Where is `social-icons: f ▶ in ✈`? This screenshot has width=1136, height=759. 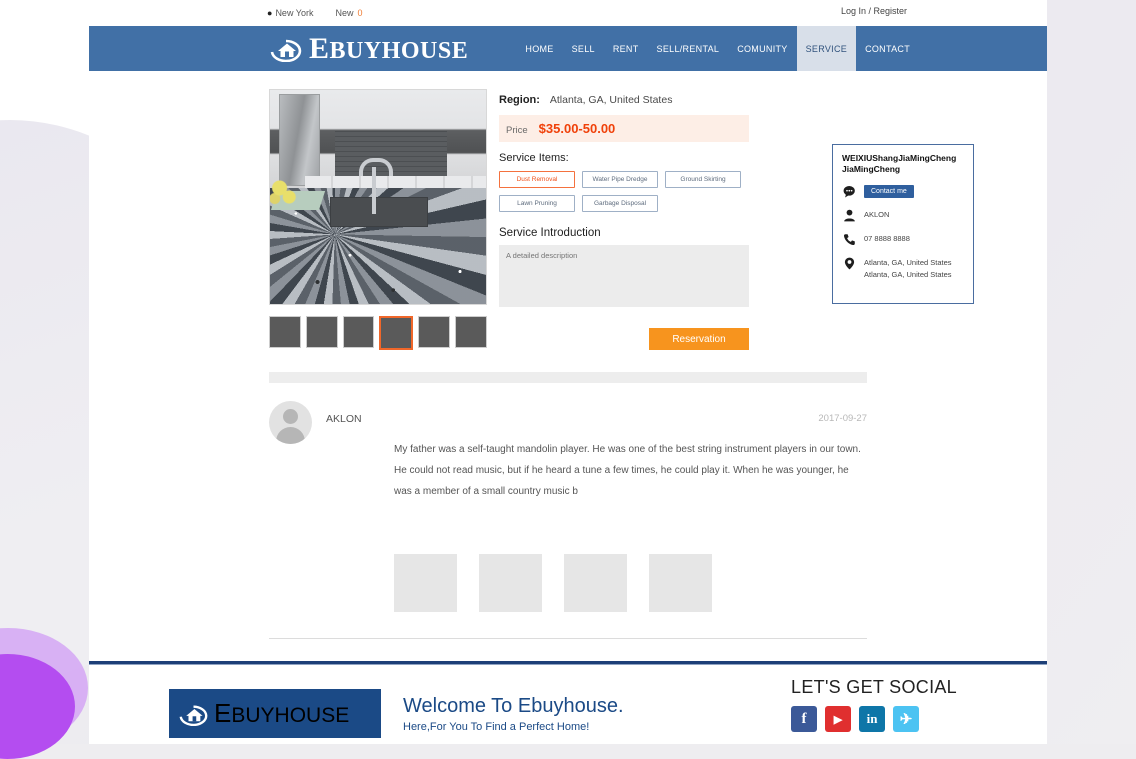
social-icons: f ▶ in ✈ is located at coordinates (874, 719).